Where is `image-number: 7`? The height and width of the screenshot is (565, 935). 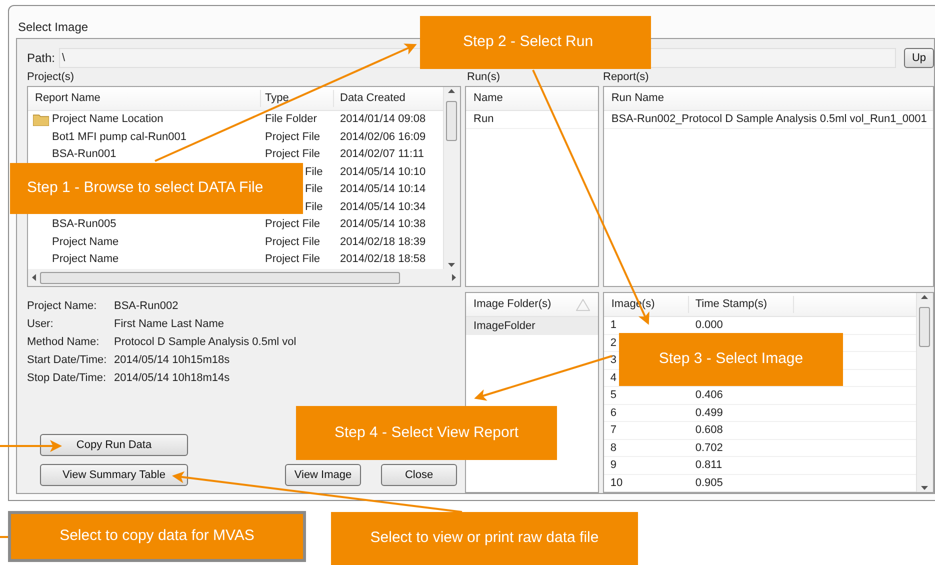
image-number: 7 is located at coordinates (613, 430).